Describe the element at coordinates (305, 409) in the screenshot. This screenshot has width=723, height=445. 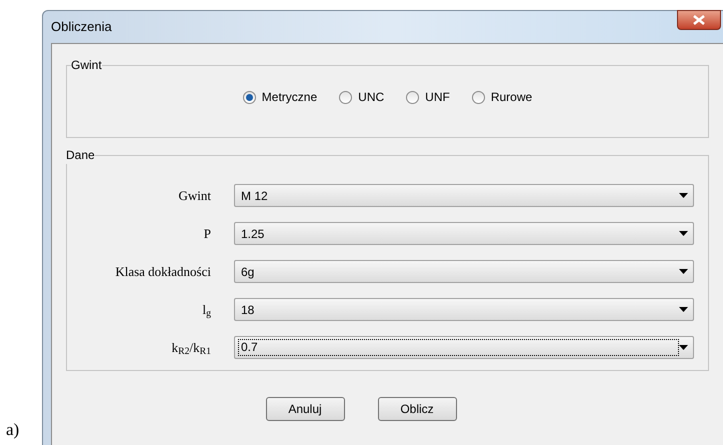
I see `dialog-button: Anuluj` at that location.